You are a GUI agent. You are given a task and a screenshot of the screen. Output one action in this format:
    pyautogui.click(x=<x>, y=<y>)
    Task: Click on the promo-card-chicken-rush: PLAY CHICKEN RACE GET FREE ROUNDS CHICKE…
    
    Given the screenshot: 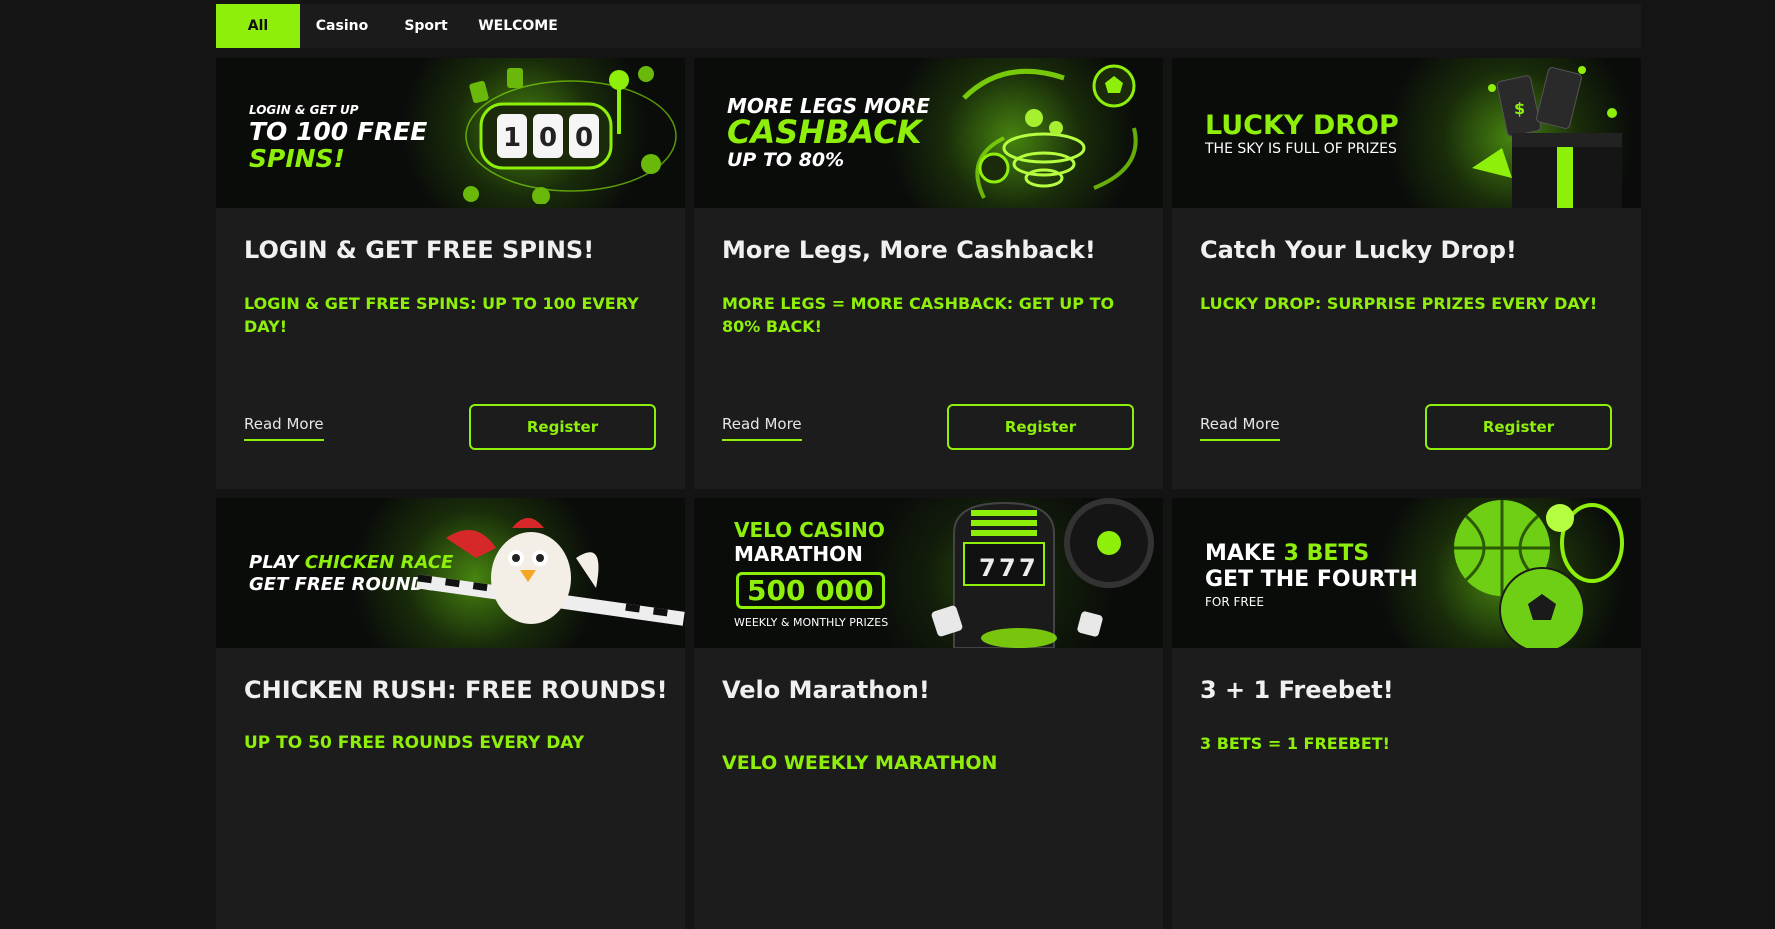 What is the action you would take?
    pyautogui.click(x=450, y=713)
    